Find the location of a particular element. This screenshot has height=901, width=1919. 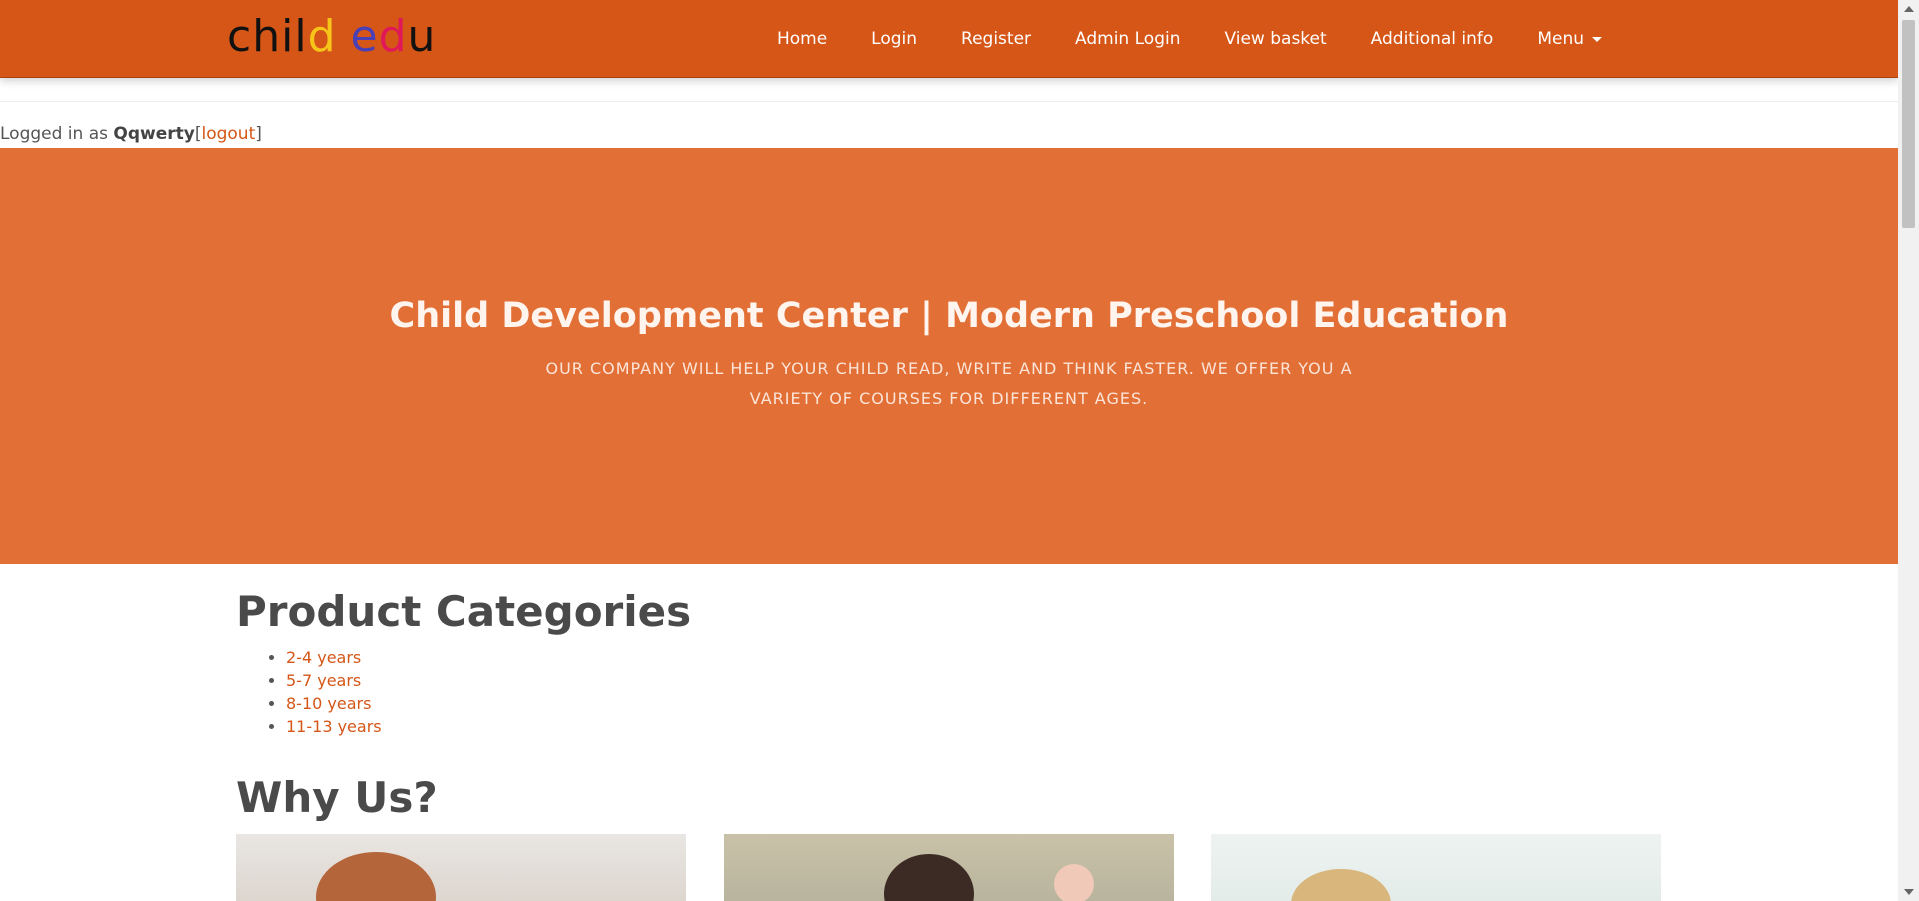

logout-link: logout is located at coordinates (228, 134).